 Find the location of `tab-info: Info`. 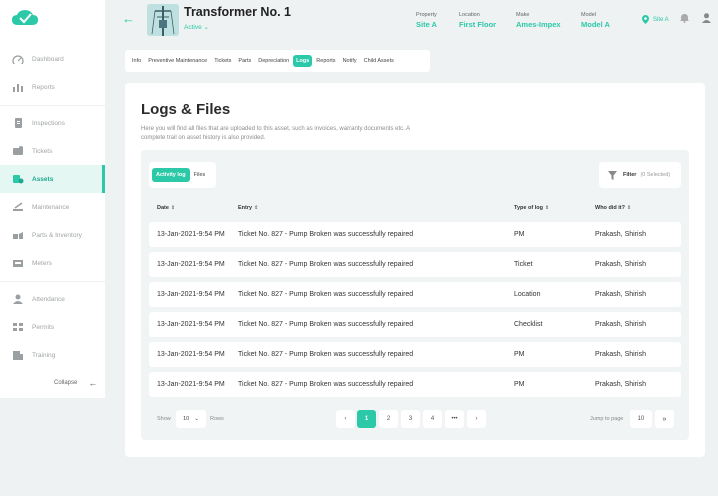

tab-info: Info is located at coordinates (136, 61).